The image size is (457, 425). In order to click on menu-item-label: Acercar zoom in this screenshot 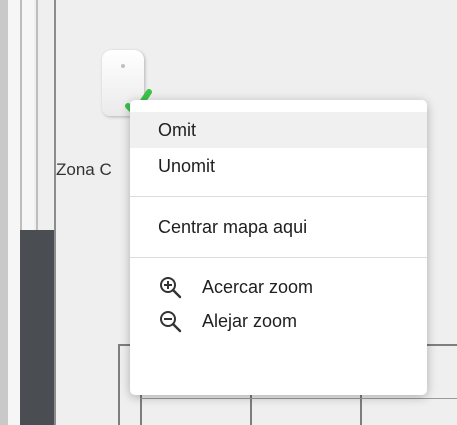, I will do `click(258, 287)`.